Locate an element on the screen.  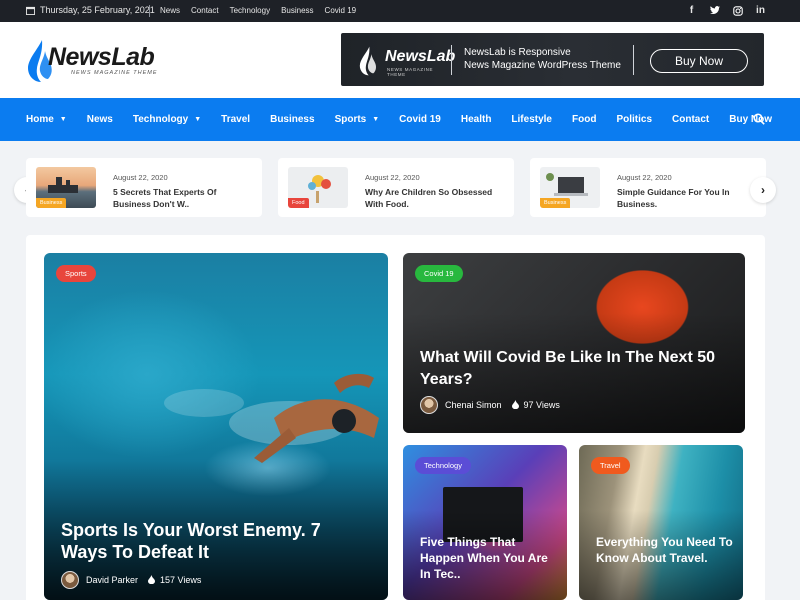
nav-item-label: News is located at coordinates (99, 119).